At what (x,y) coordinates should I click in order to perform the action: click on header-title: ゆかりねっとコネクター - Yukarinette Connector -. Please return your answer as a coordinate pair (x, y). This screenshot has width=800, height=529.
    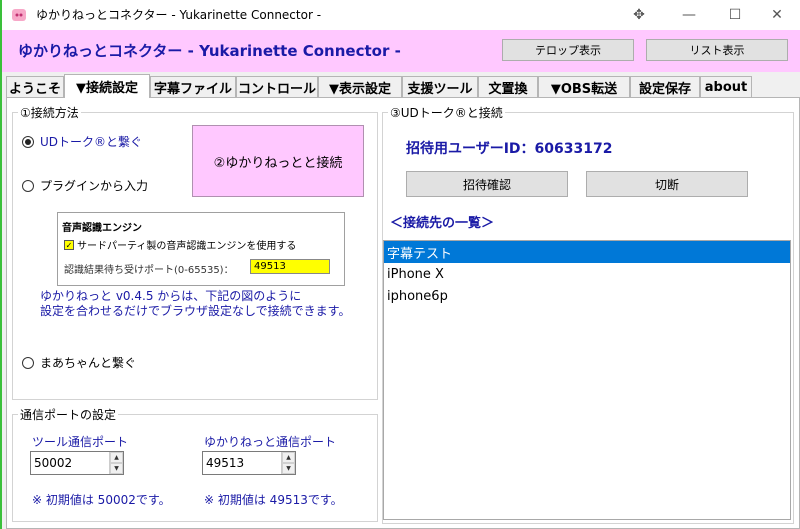
    Looking at the image, I should click on (209, 51).